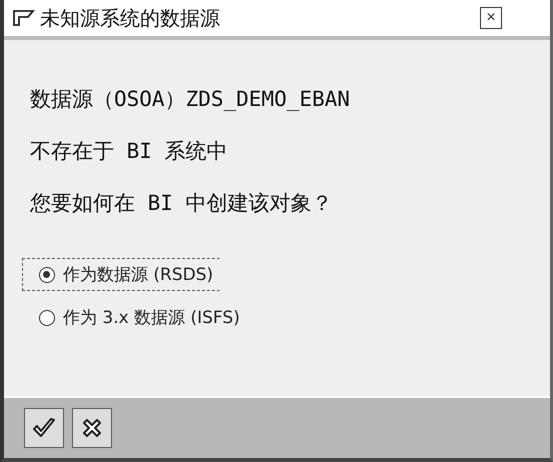 Image resolution: width=553 pixels, height=462 pixels. What do you see at coordinates (121, 274) in the screenshot?
I see `radio-option: 作为数据源 (RSDS)` at bounding box center [121, 274].